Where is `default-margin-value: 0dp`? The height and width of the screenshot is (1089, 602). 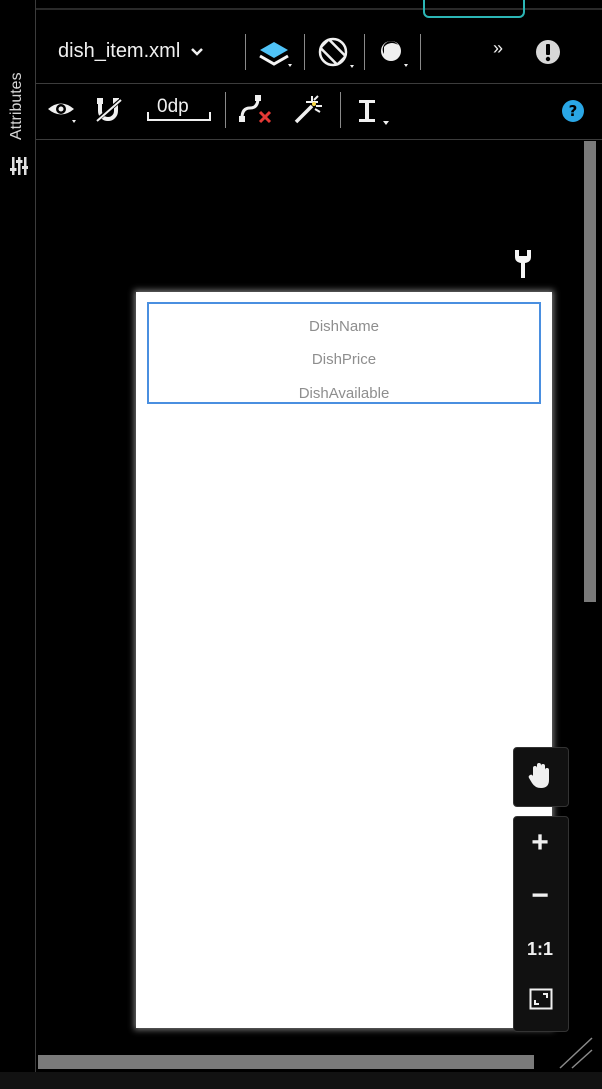 default-margin-value: 0dp is located at coordinates (173, 106).